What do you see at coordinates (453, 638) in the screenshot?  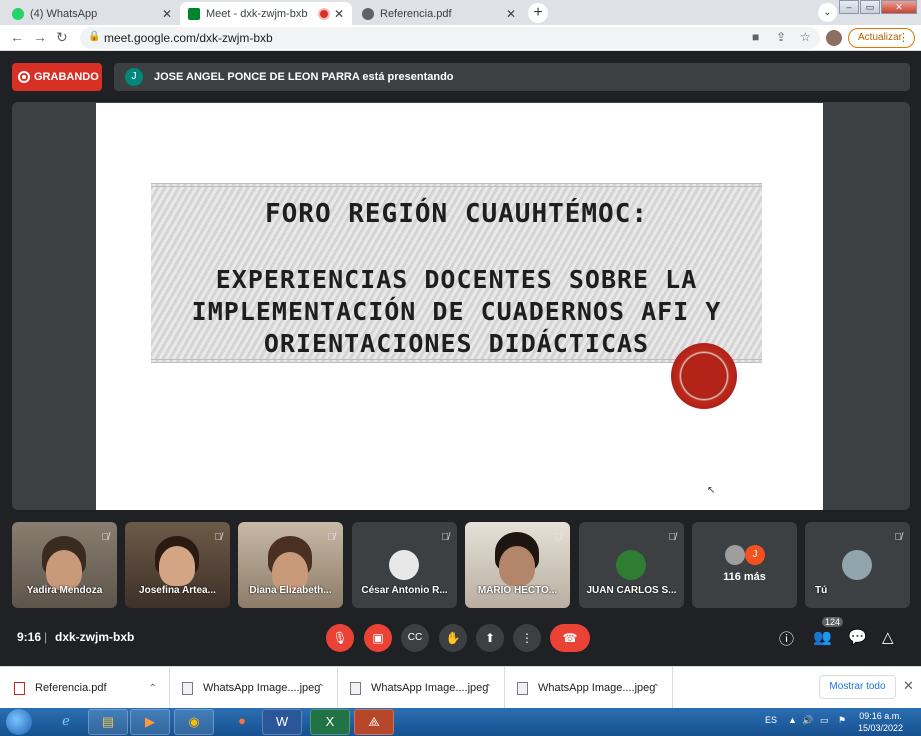 I see `raise-hand-button: ✋` at bounding box center [453, 638].